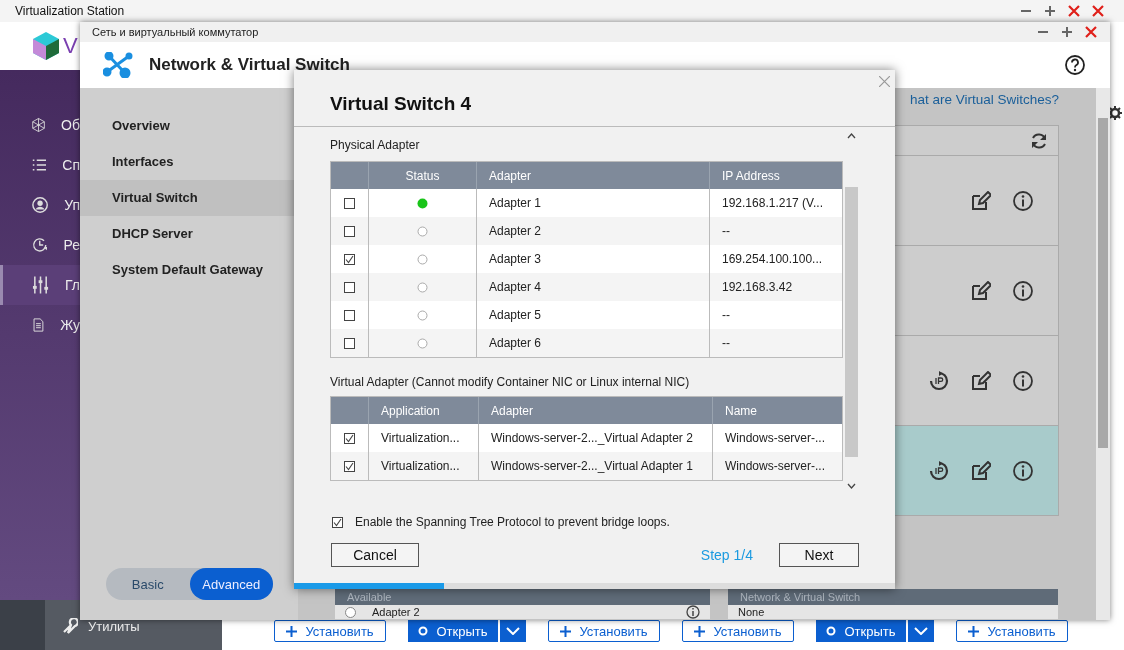  I want to click on table-cell: Windows-server-2..._Virtual Adapter 1, so click(596, 466).